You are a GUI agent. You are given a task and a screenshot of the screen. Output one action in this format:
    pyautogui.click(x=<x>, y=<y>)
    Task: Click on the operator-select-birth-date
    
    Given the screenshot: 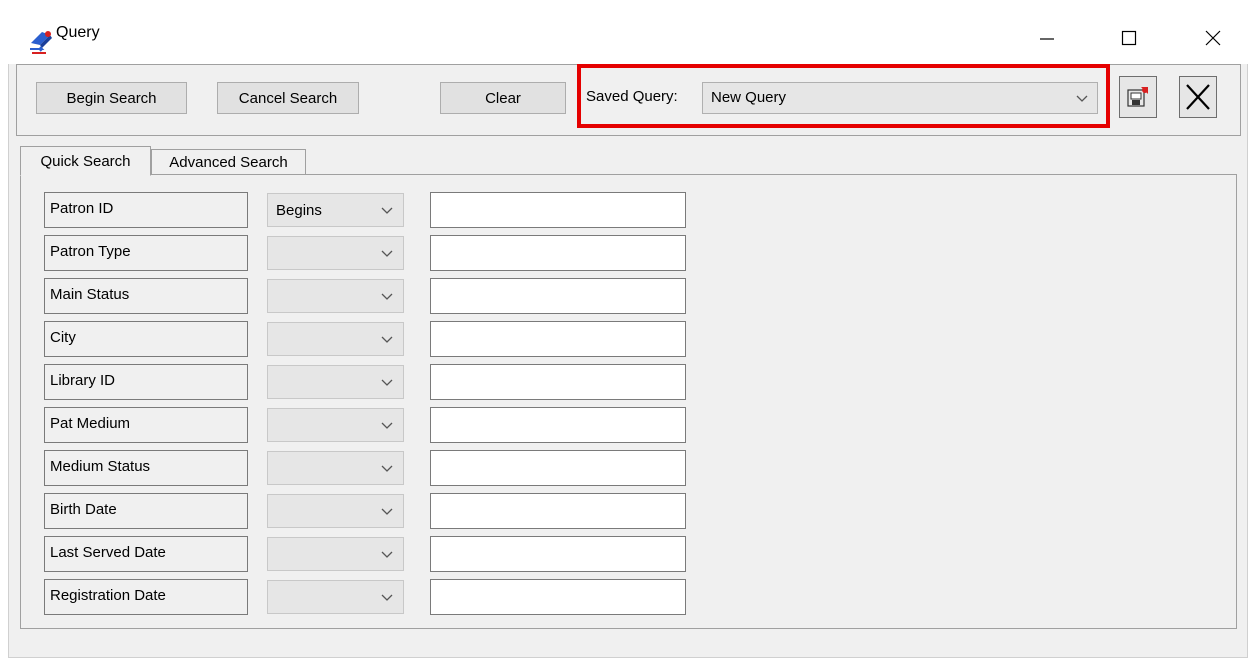 What is the action you would take?
    pyautogui.click(x=335, y=511)
    